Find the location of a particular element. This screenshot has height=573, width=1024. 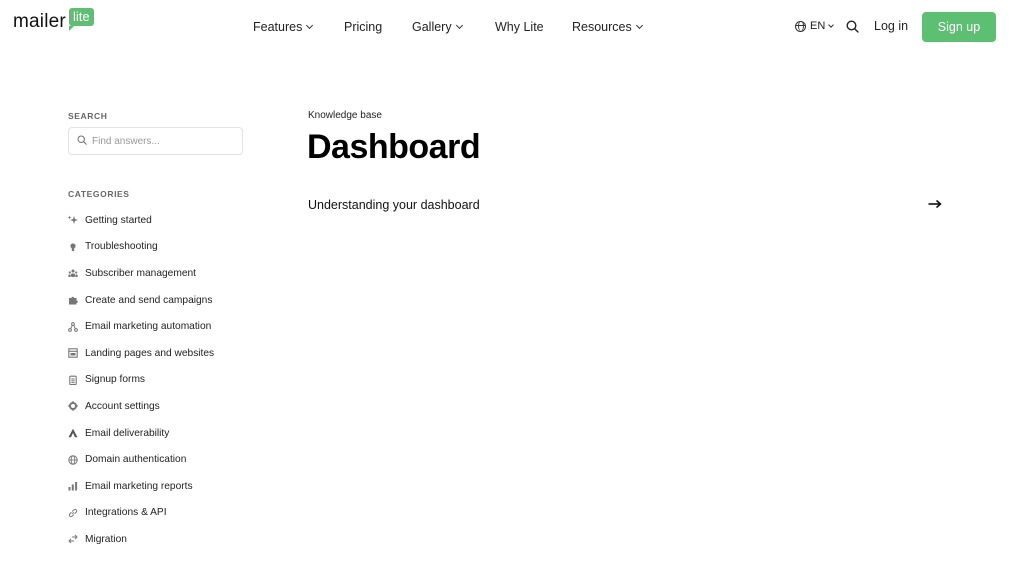

layout-icon is located at coordinates (73, 353).